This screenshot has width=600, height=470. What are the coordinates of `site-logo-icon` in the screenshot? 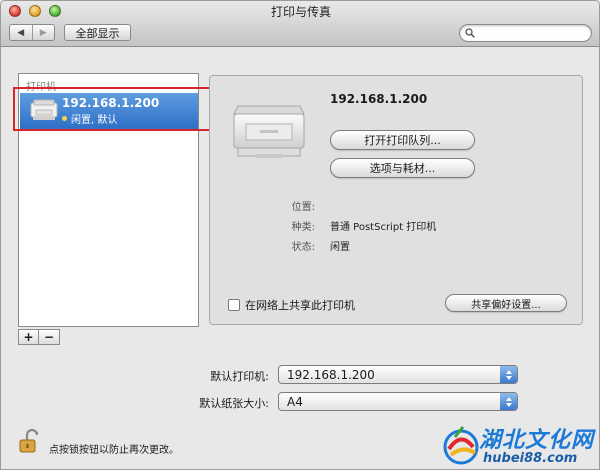 It's located at (461, 445).